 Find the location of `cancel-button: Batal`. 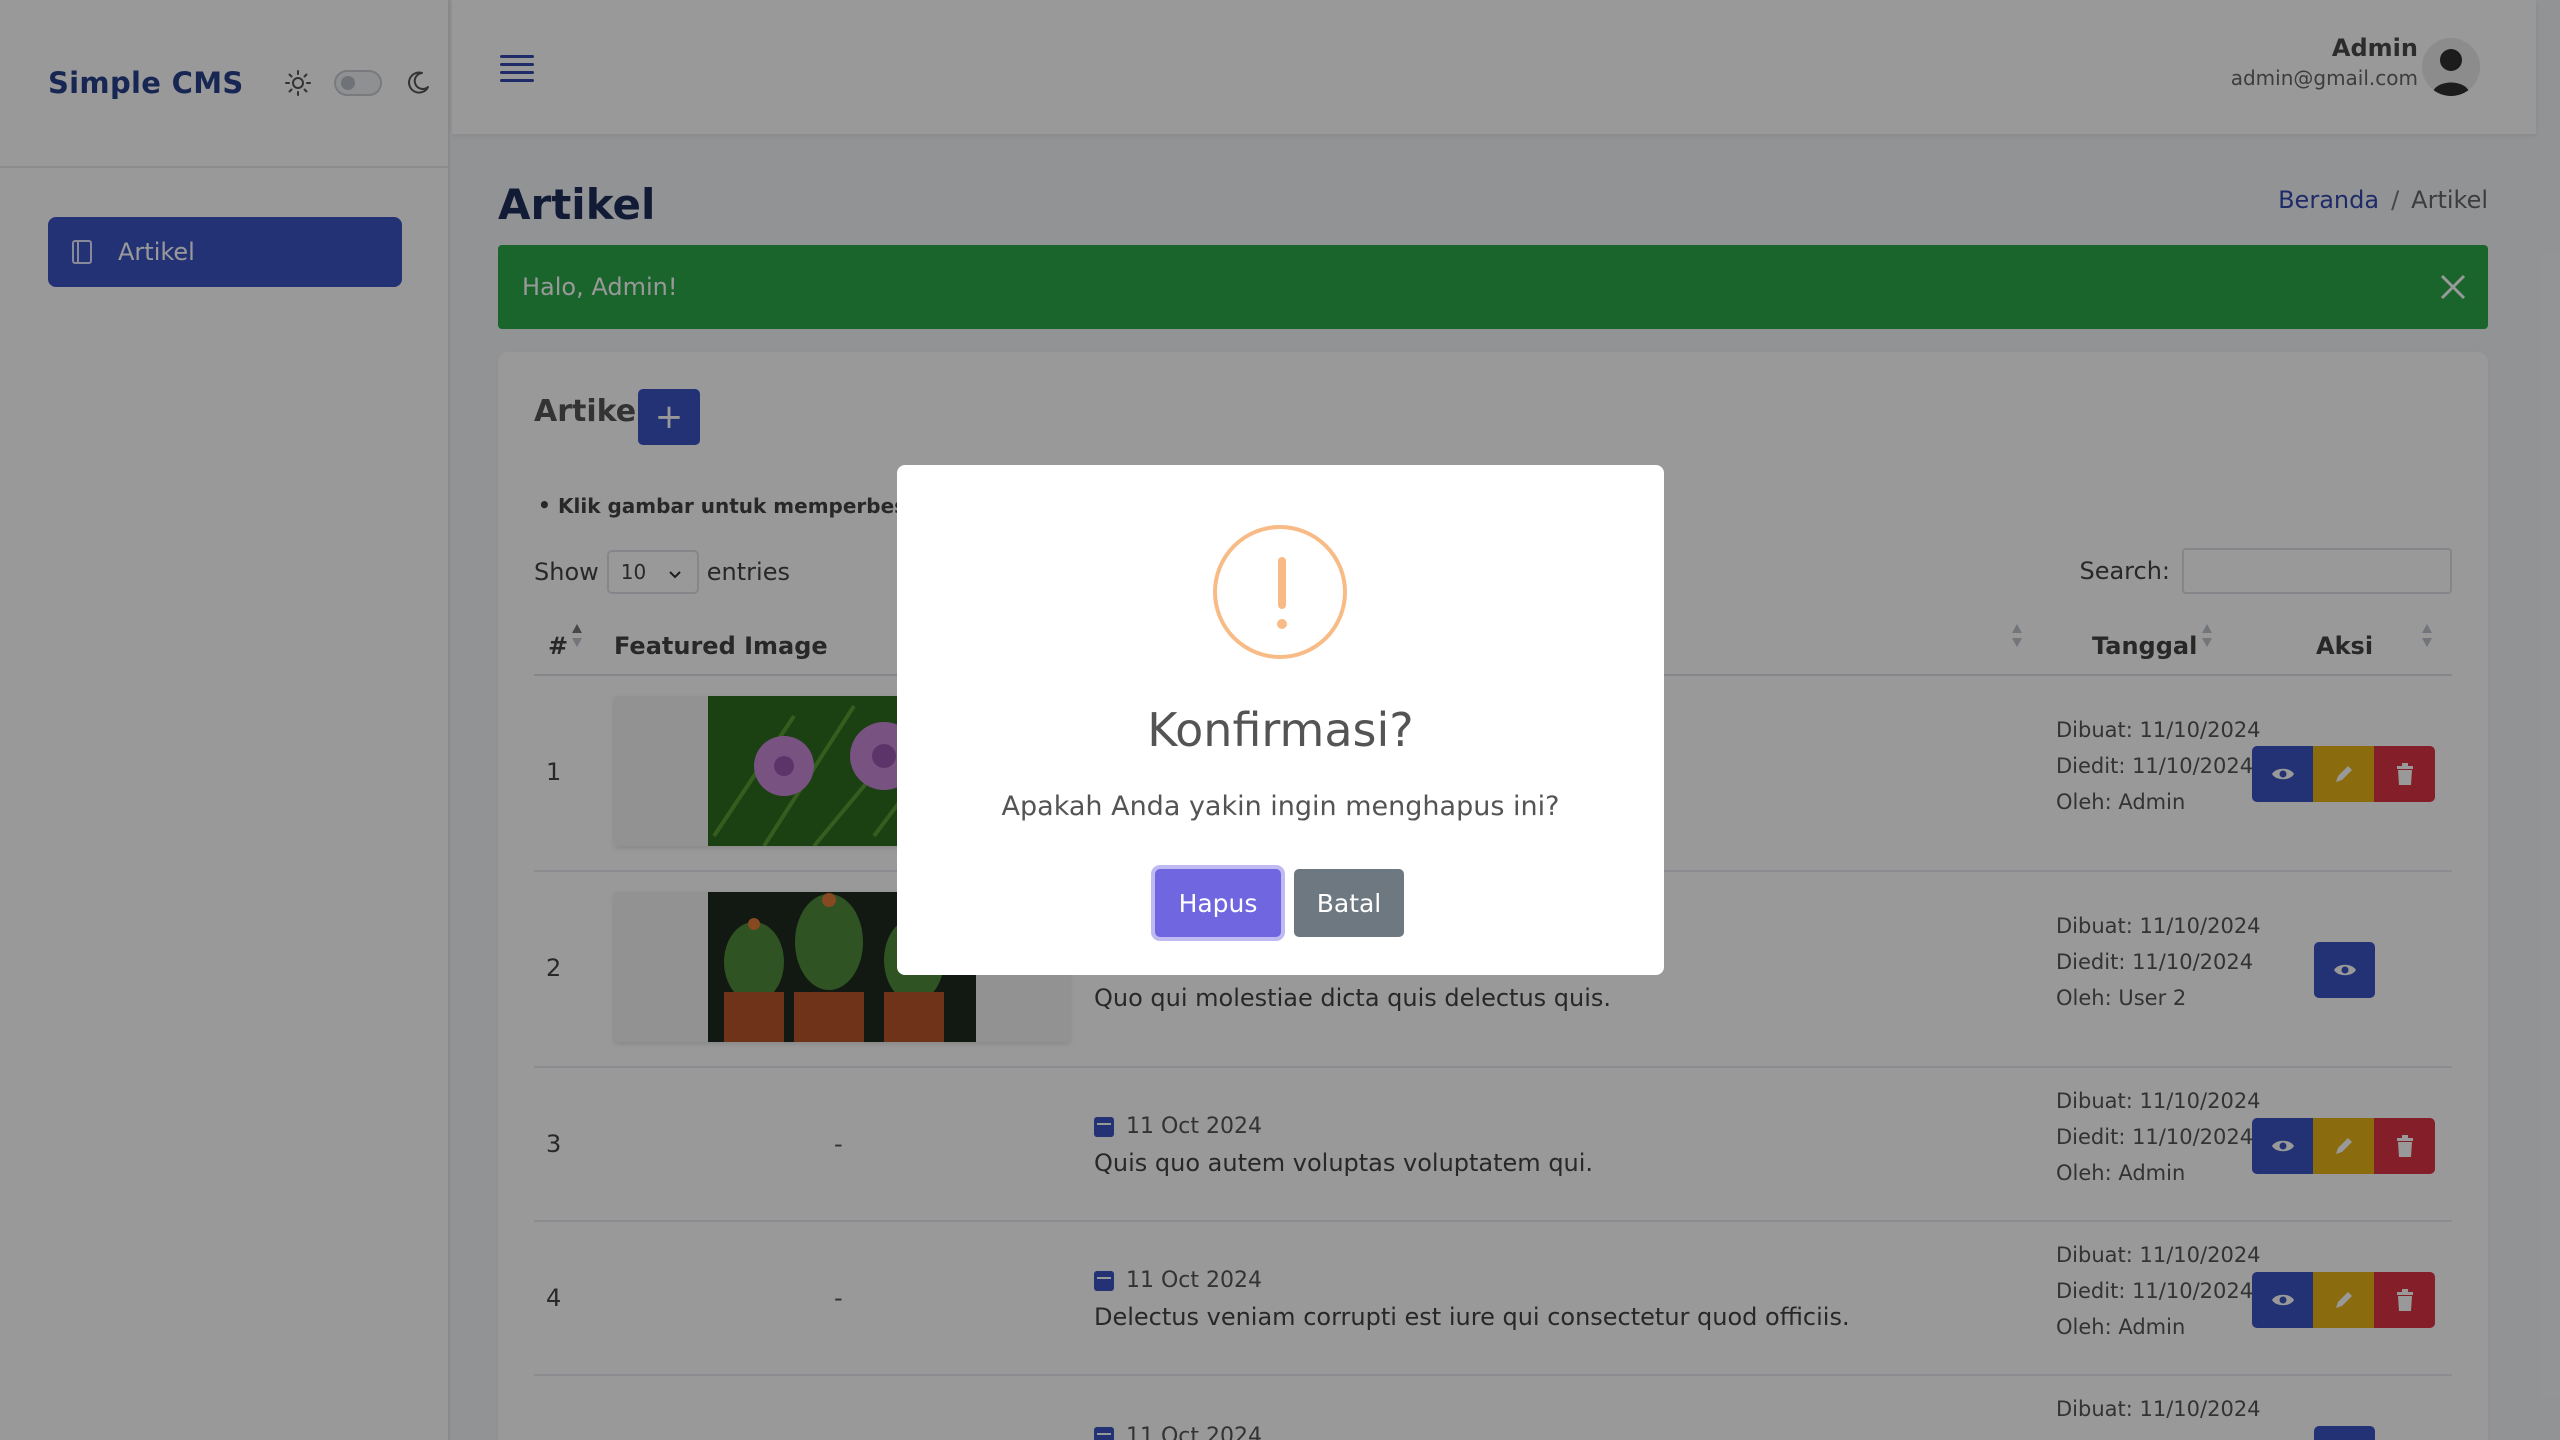

cancel-button: Batal is located at coordinates (1349, 903).